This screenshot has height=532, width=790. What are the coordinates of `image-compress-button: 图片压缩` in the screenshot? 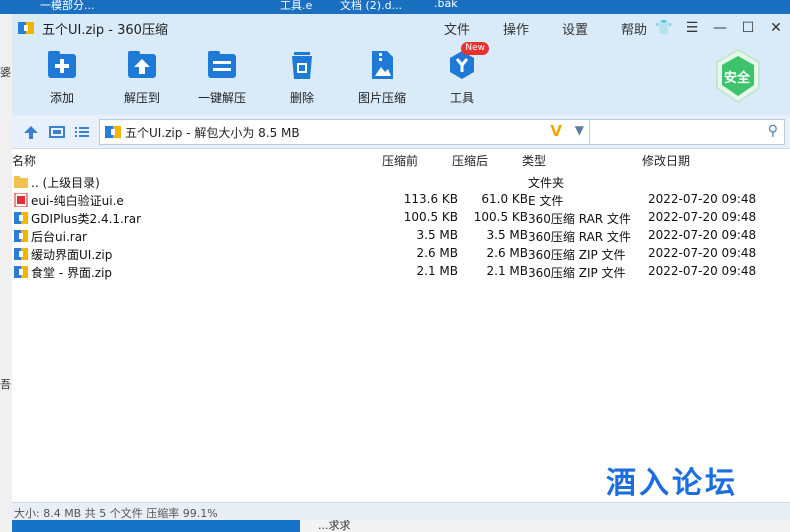 It's located at (382, 77).